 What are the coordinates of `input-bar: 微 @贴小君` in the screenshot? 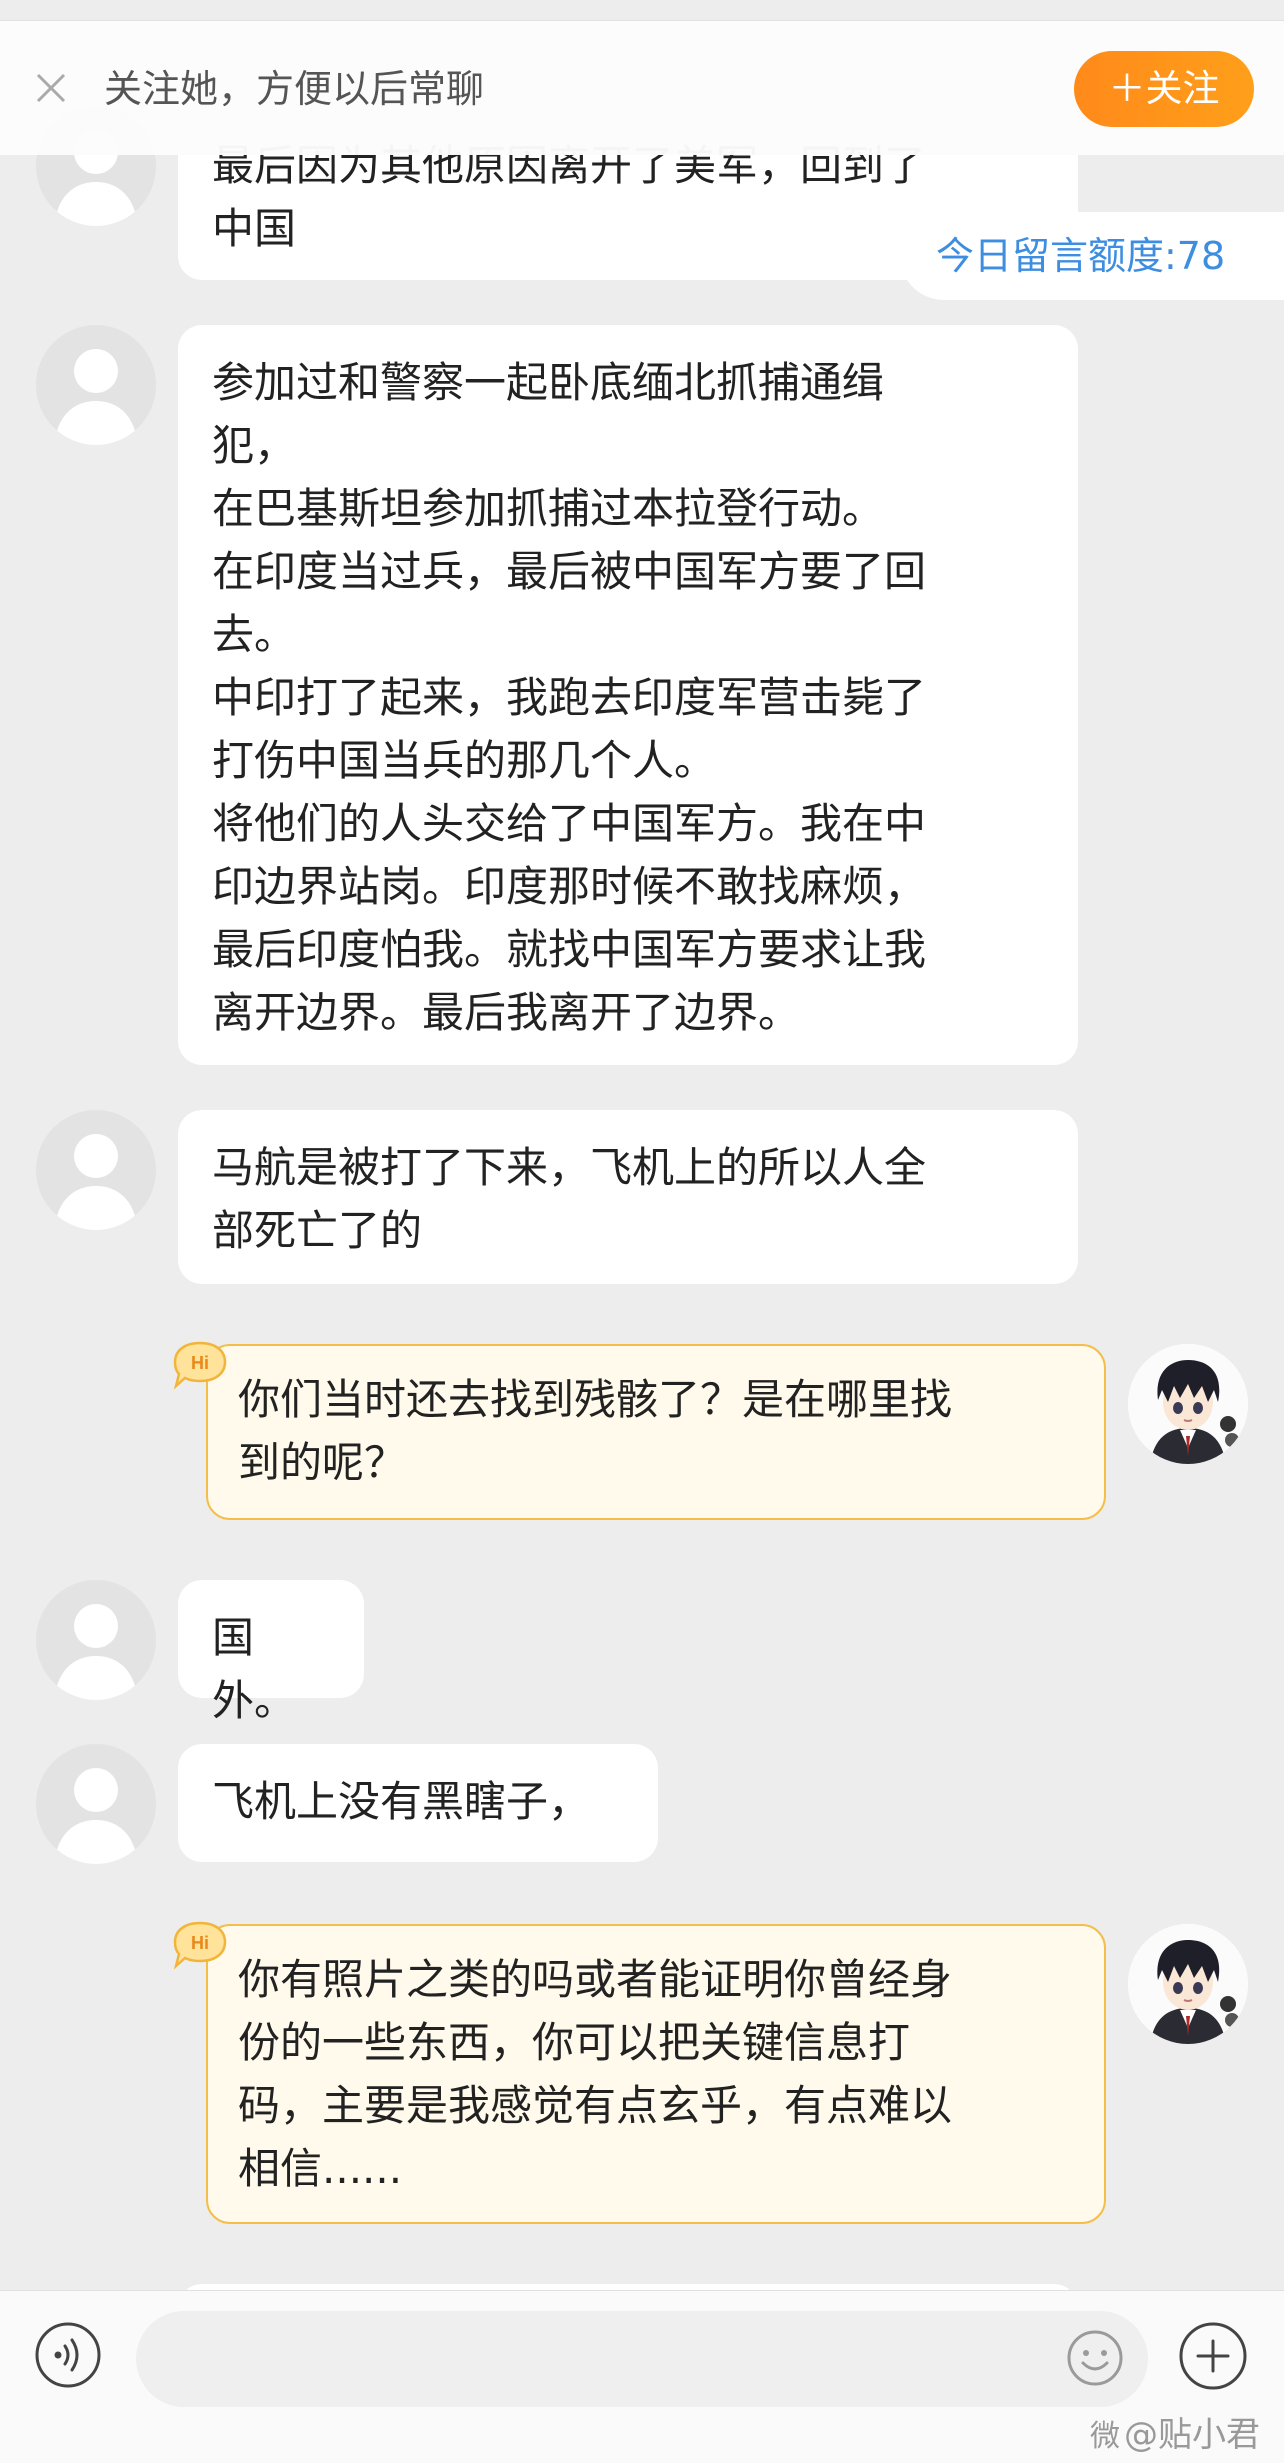 It's located at (642, 2376).